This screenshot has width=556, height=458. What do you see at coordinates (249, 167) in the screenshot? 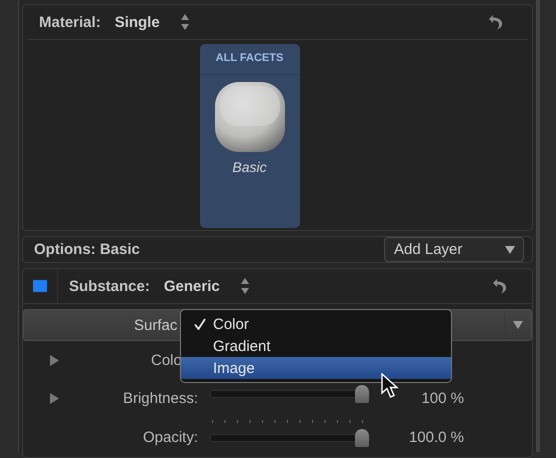
I see `material-name: Basic` at bounding box center [249, 167].